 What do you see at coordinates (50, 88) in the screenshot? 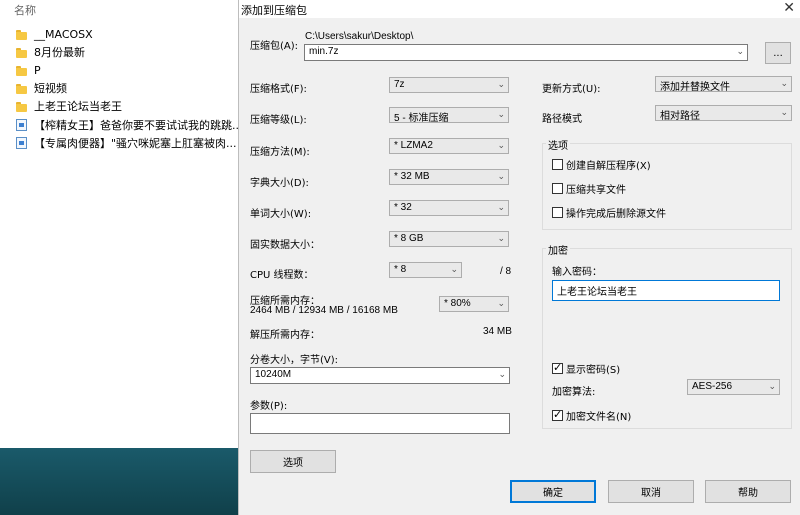
I see `list-item-label: 短视频` at bounding box center [50, 88].